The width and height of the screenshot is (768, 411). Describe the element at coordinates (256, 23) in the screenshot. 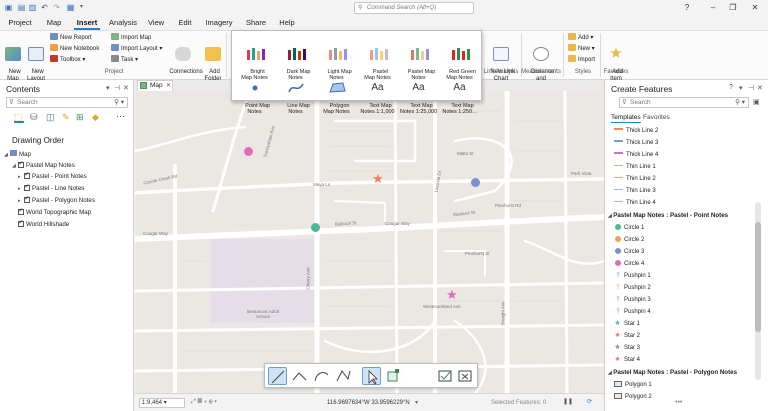

I see `tab-share: Share` at that location.